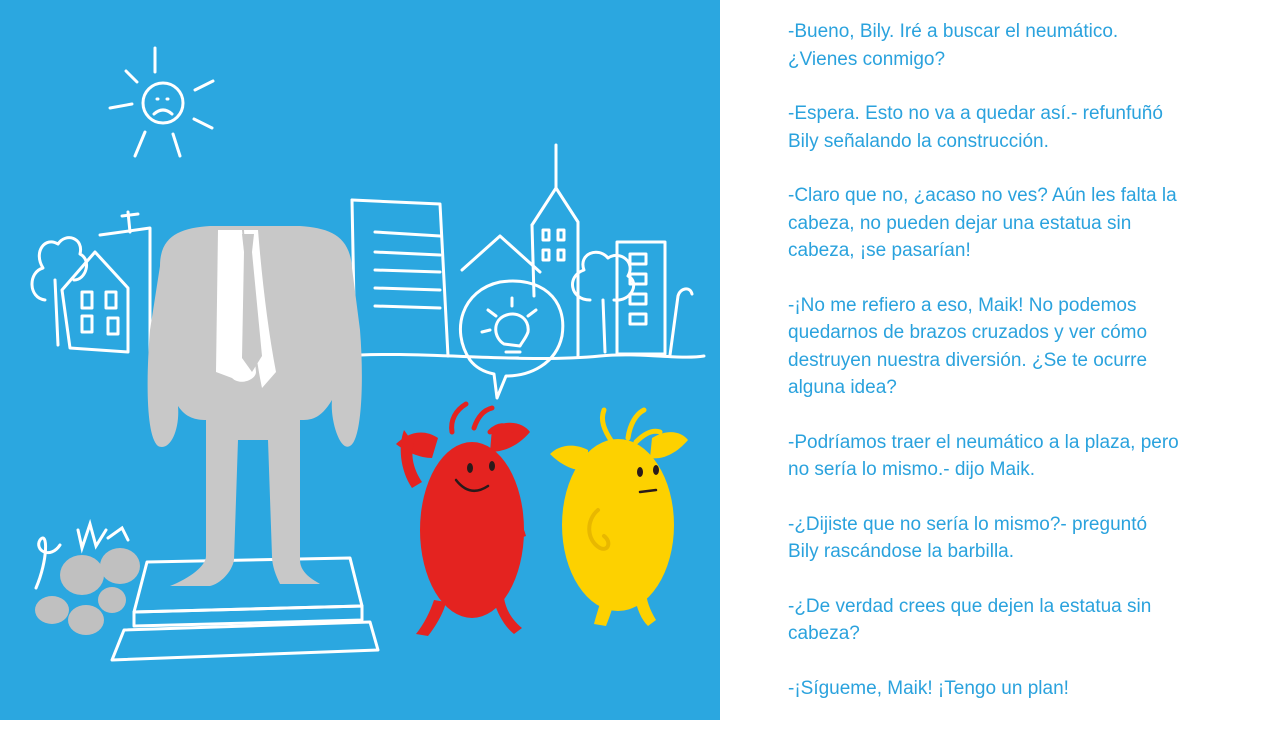  What do you see at coordinates (161, 102) in the screenshot?
I see `sad-sun-icon` at bounding box center [161, 102].